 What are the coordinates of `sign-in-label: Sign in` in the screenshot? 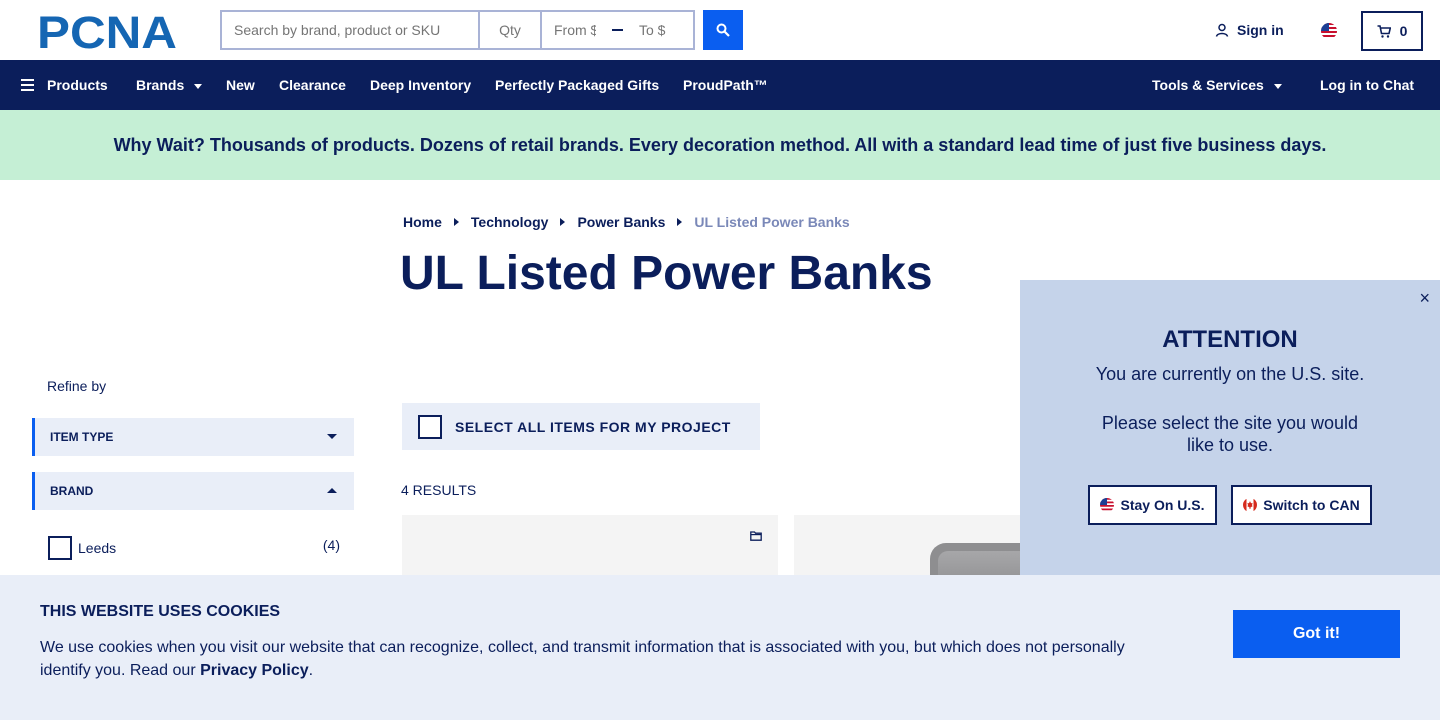 It's located at (1260, 30).